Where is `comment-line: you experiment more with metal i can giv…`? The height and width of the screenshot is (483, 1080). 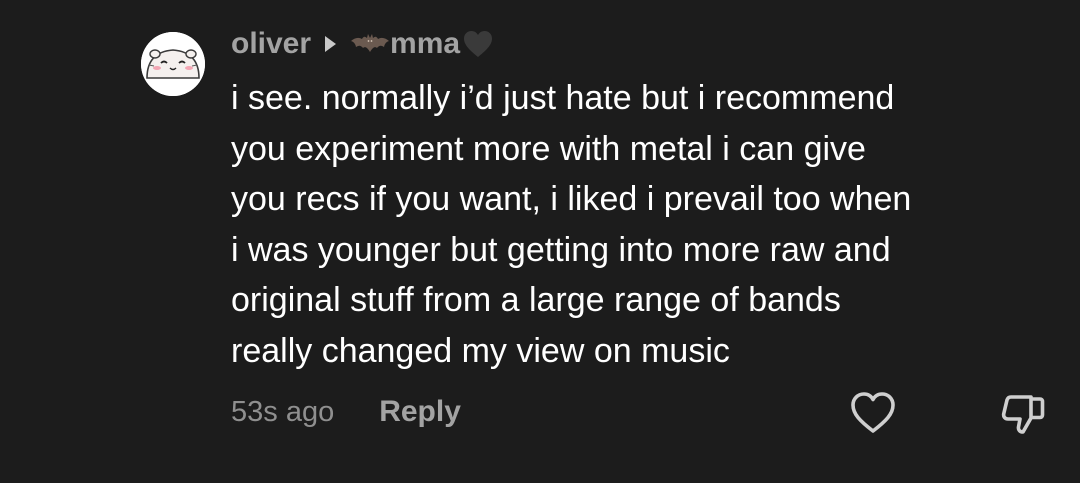 comment-line: you experiment more with metal i can giv… is located at coordinates (548, 148).